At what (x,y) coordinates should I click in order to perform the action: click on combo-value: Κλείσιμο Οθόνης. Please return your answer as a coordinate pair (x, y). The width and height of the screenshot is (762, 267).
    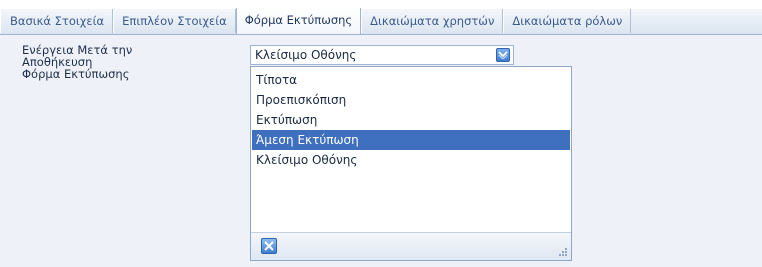
    Looking at the image, I should click on (306, 55).